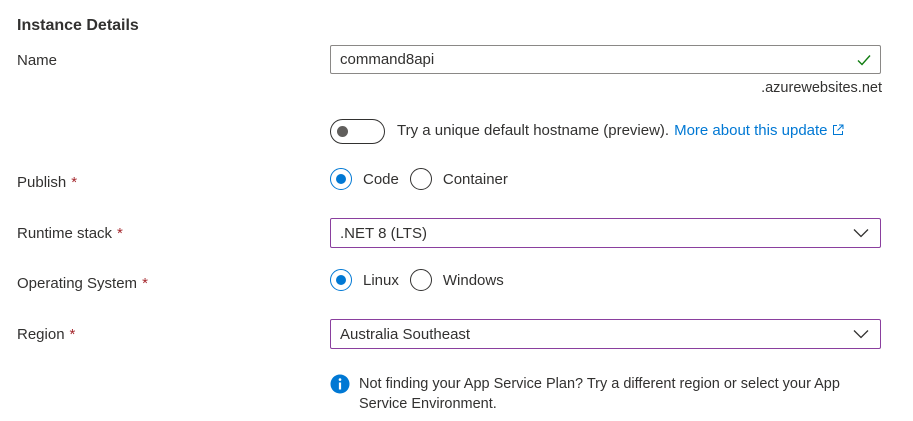 The image size is (913, 421). What do you see at coordinates (342, 131) in the screenshot?
I see `toggle-knob` at bounding box center [342, 131].